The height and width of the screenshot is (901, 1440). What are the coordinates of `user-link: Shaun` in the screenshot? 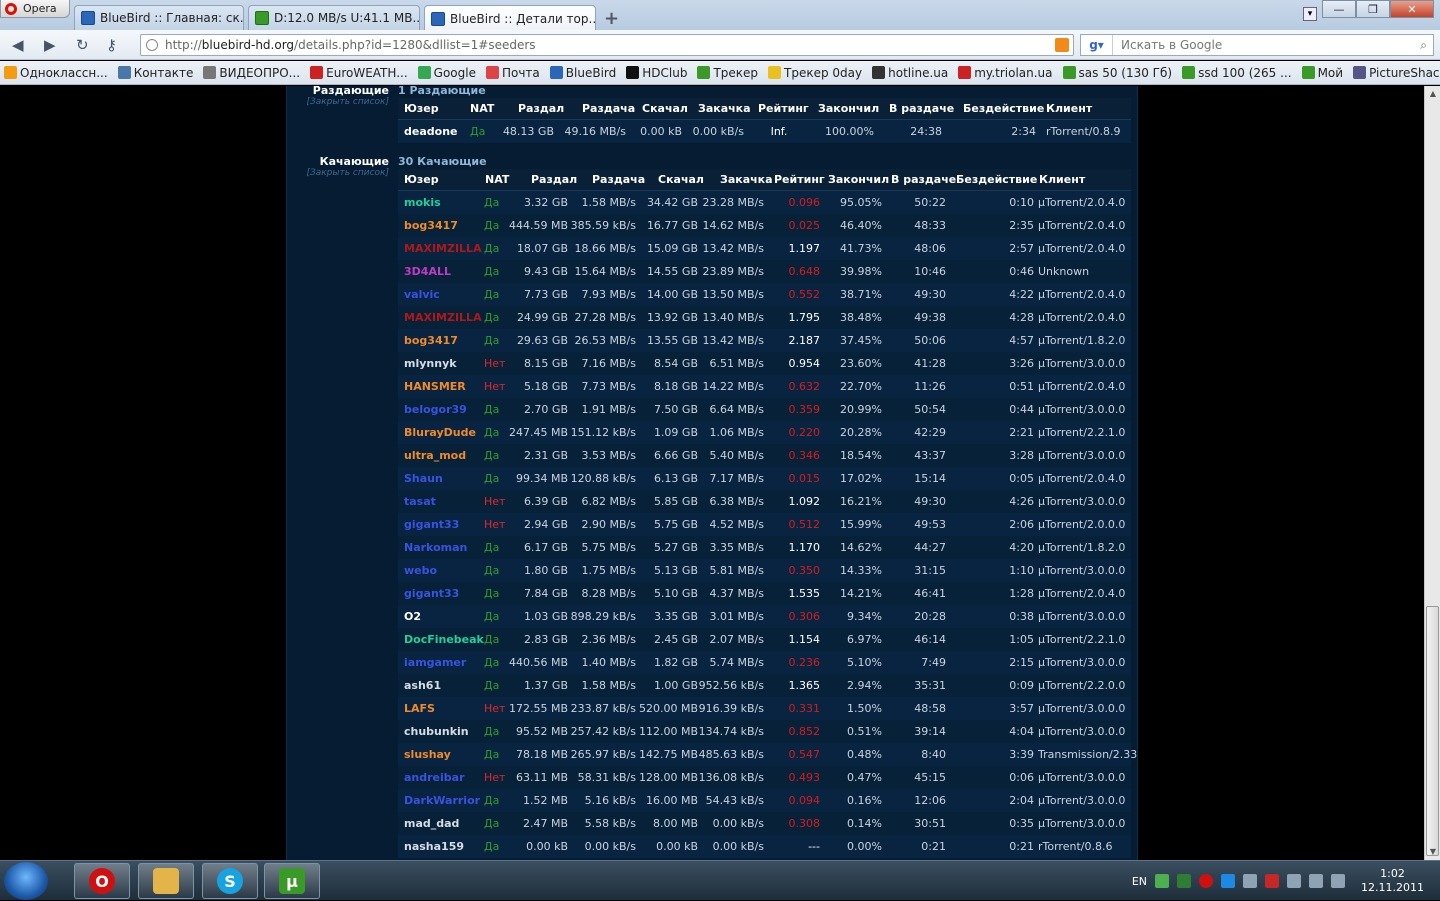 It's located at (444, 478).